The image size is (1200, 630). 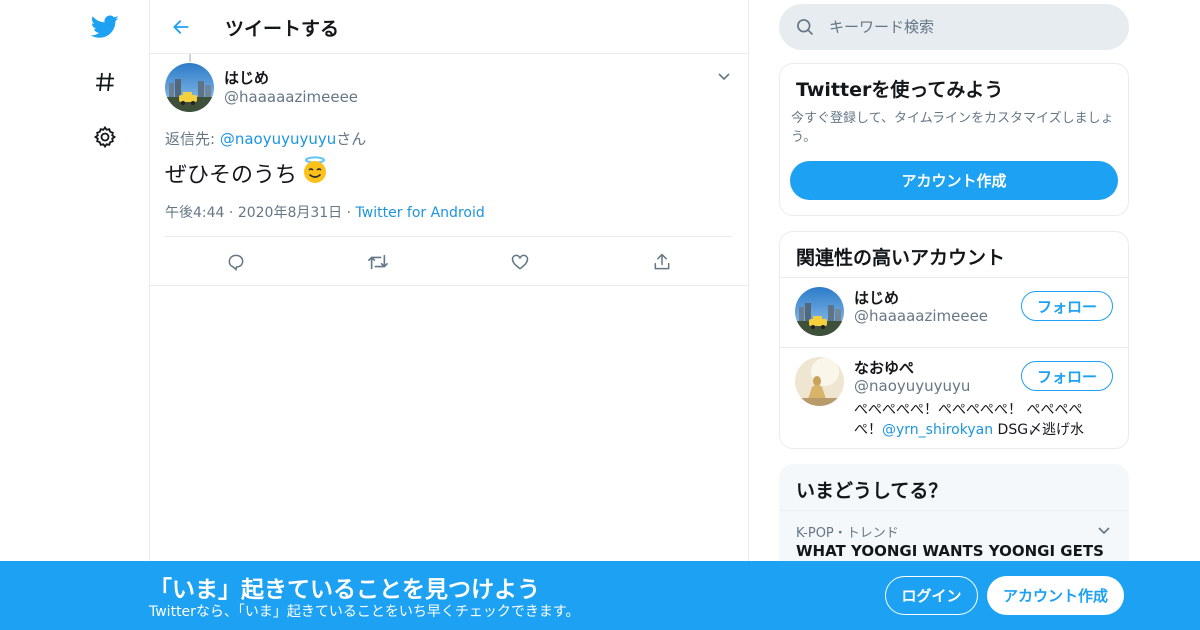 I want to click on thread-line, so click(x=190, y=58).